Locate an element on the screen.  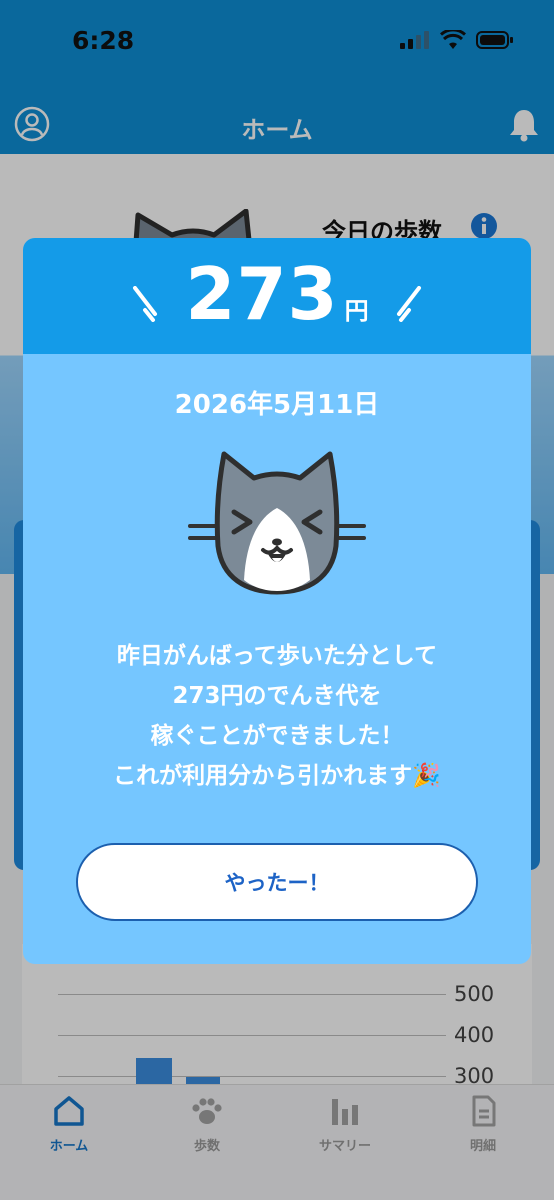
message-line: 昨日がんばって歩いた分として is located at coordinates (277, 656).